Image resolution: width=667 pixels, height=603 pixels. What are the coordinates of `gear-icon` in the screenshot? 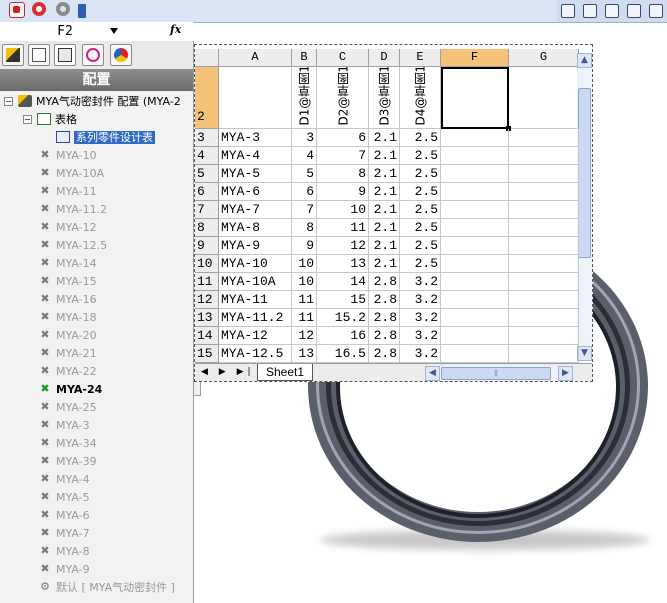 It's located at (63, 9).